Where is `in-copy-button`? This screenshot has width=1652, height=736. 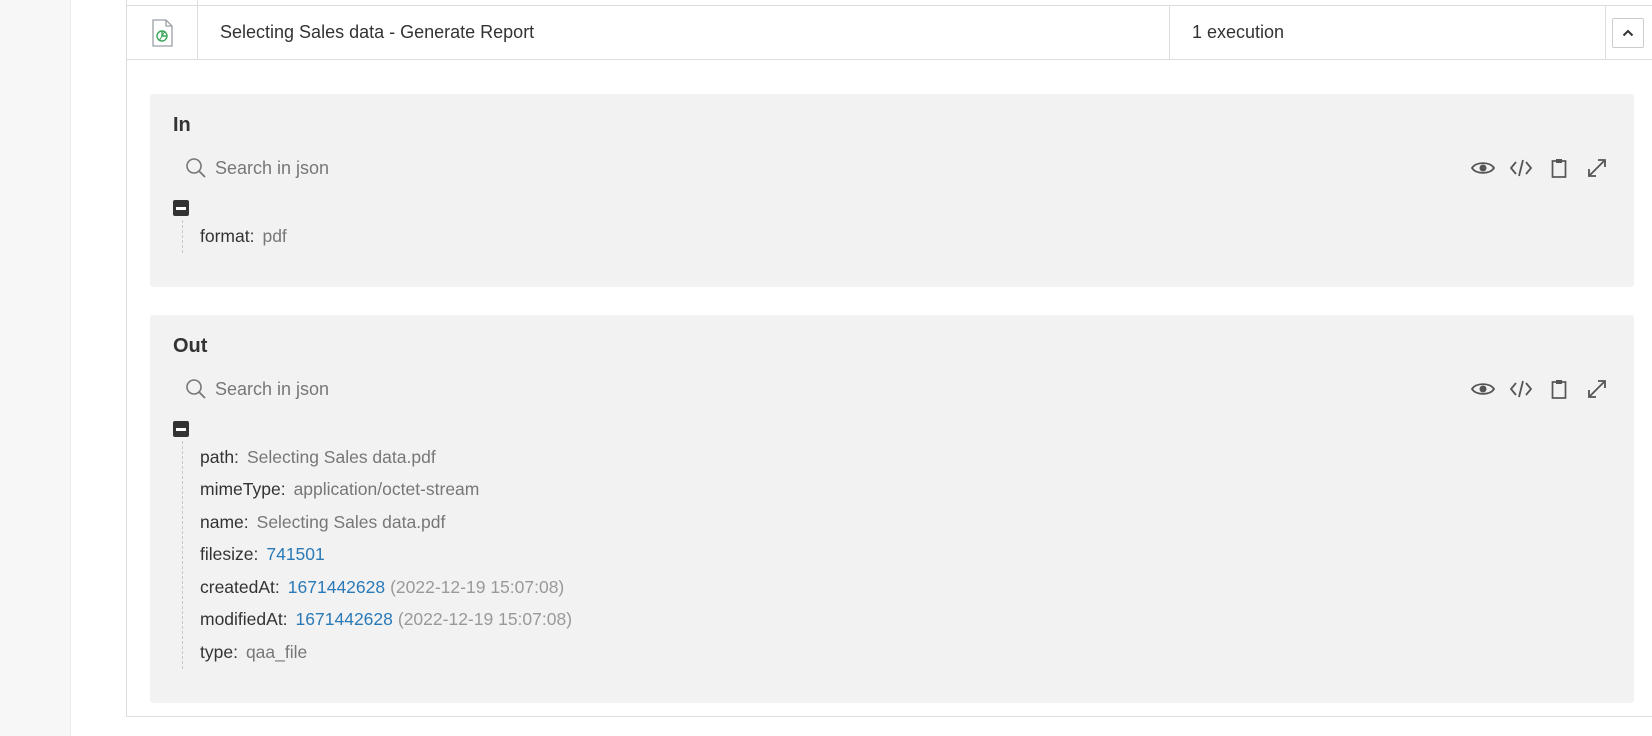
in-copy-button is located at coordinates (1559, 168).